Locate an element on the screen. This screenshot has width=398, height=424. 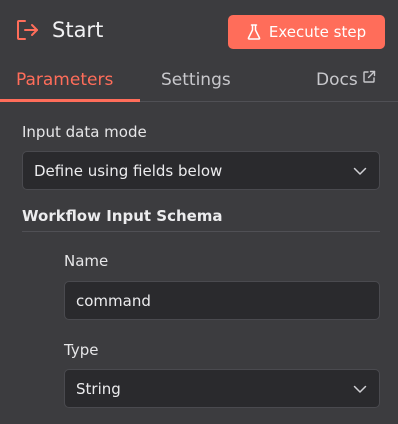
flask-icon is located at coordinates (254, 32).